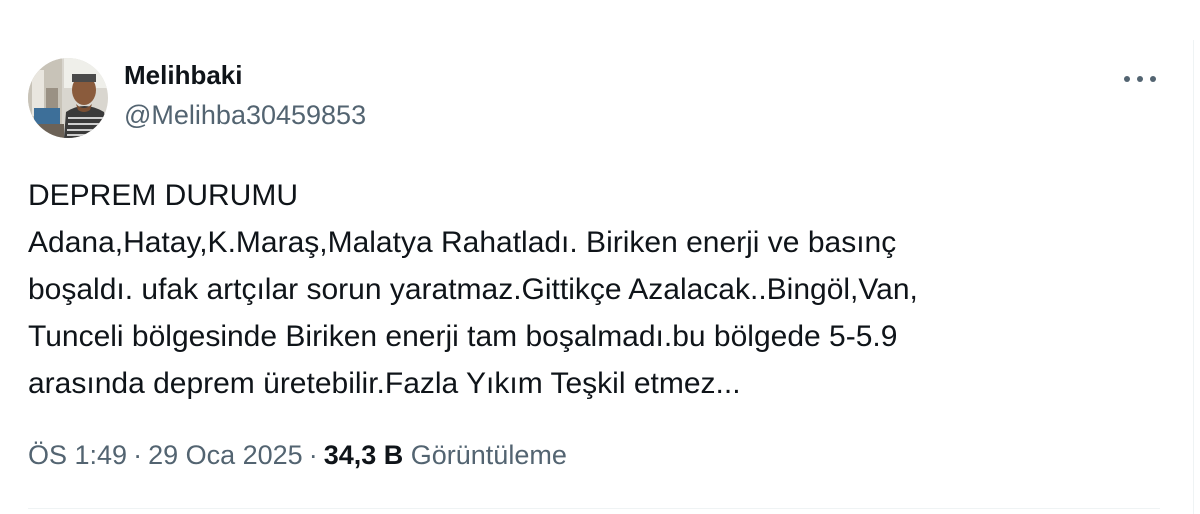 The height and width of the screenshot is (514, 1200). Describe the element at coordinates (488, 455) in the screenshot. I see `views-label: Görüntüleme` at that location.